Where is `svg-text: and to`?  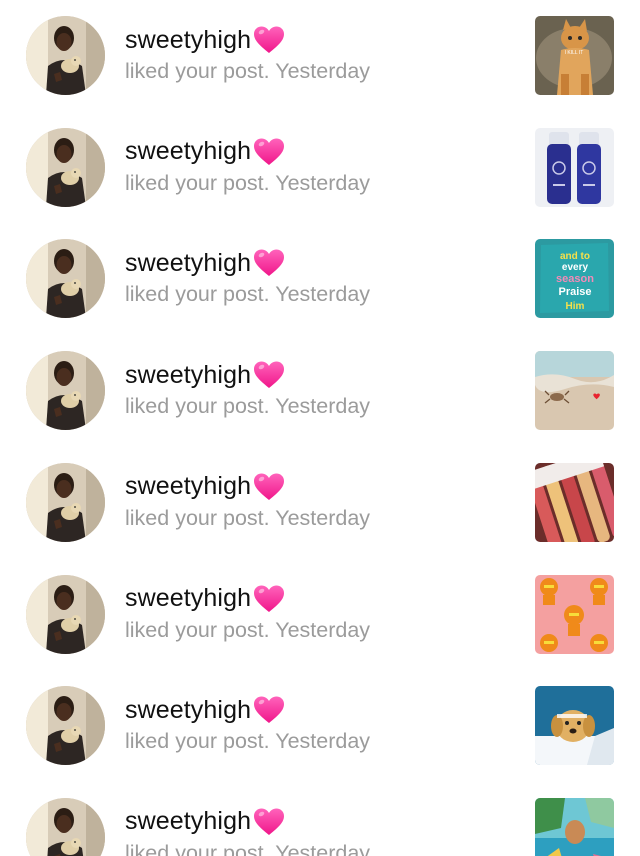
svg-text: and to is located at coordinates (575, 256).